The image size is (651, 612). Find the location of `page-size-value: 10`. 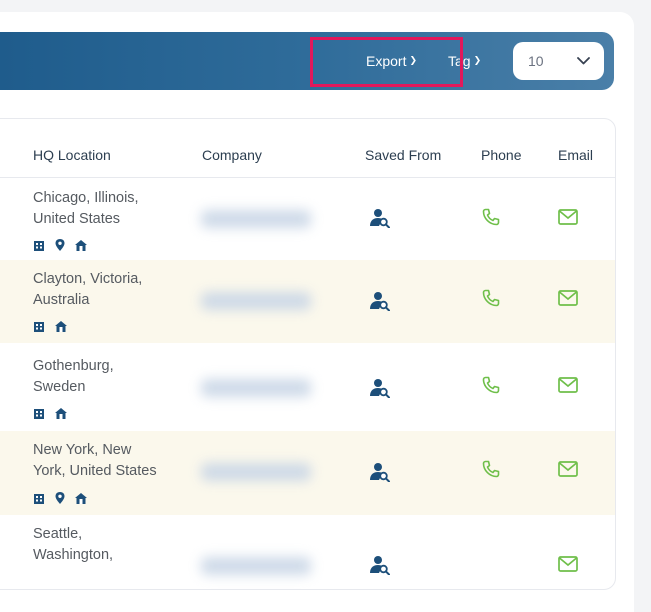

page-size-value: 10 is located at coordinates (536, 61).